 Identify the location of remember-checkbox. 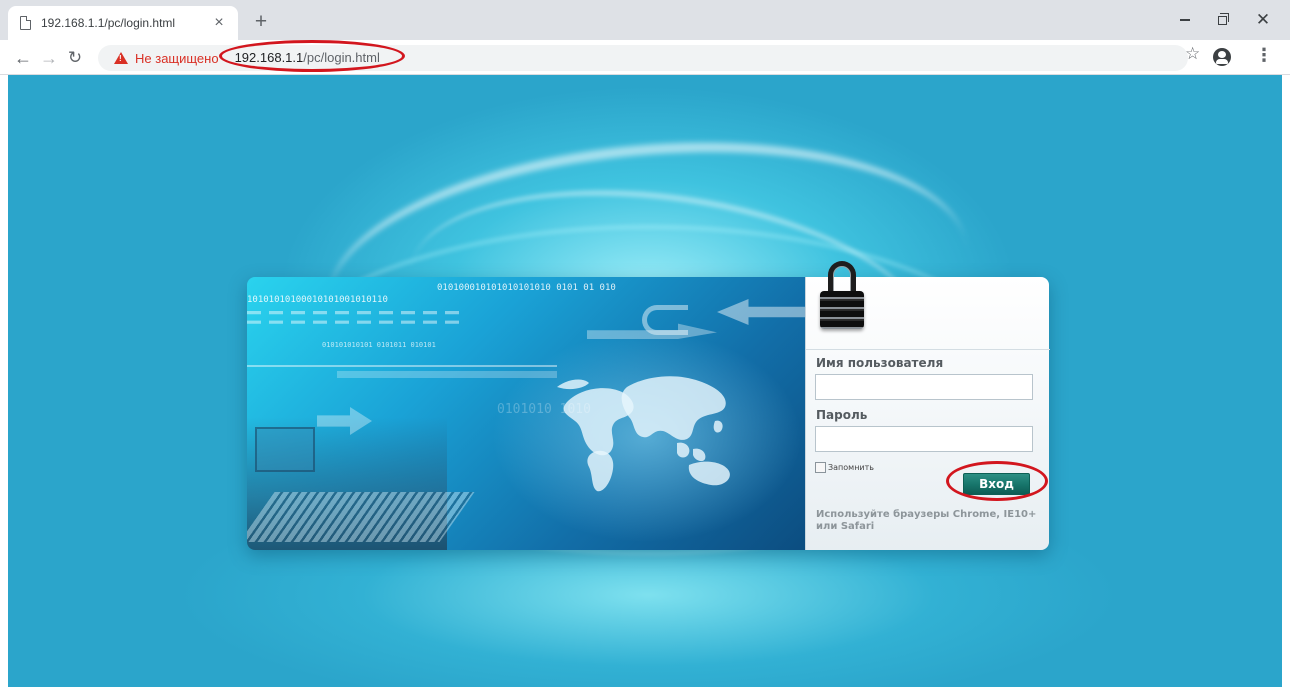
(820, 467).